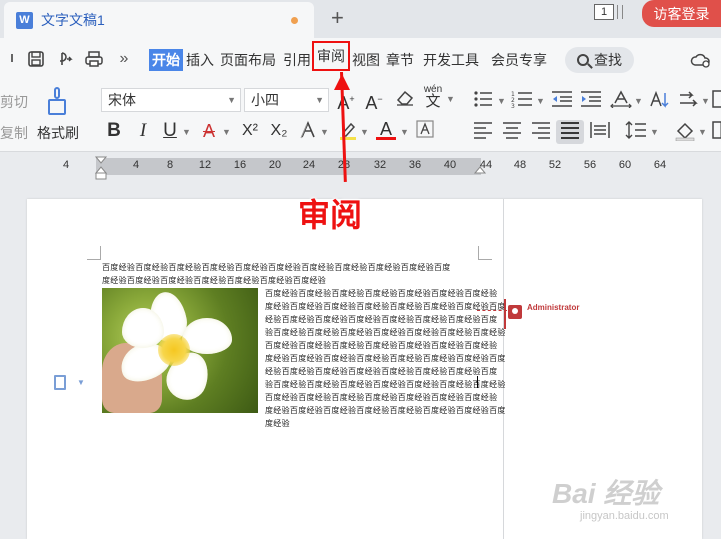 The height and width of the screenshot is (539, 721). What do you see at coordinates (374, 101) in the screenshot?
I see `decrease-font-icon: A−` at bounding box center [374, 101].